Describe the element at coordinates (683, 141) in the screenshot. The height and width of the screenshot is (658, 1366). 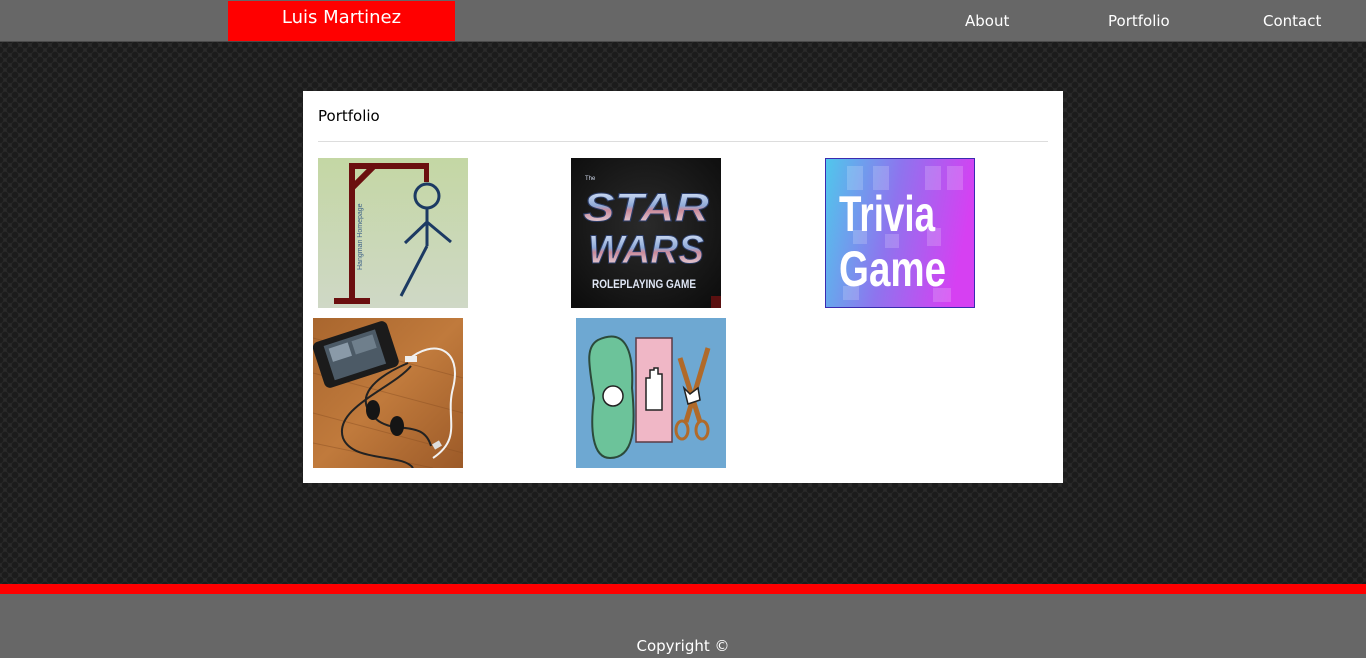
I see `panel-divider` at that location.